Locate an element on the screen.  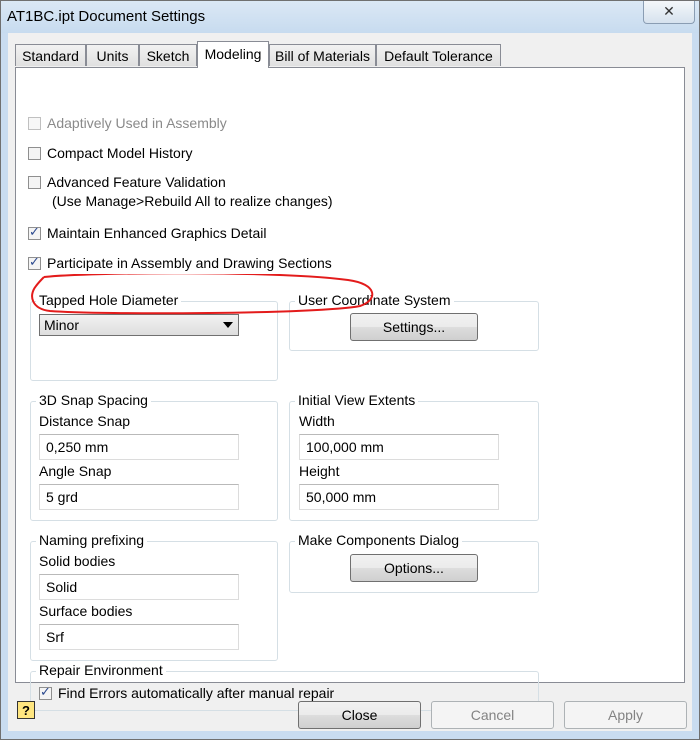
angle-snap-field: 5 grd is located at coordinates (139, 497).